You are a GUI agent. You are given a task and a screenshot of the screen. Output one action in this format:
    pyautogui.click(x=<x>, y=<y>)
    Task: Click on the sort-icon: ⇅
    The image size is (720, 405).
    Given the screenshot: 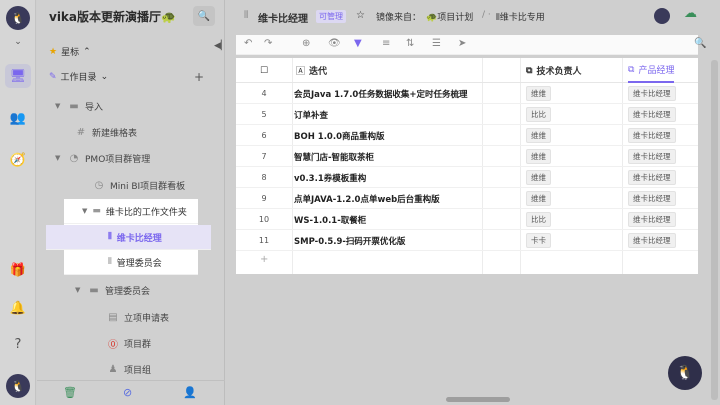 What is the action you would take?
    pyautogui.click(x=410, y=43)
    